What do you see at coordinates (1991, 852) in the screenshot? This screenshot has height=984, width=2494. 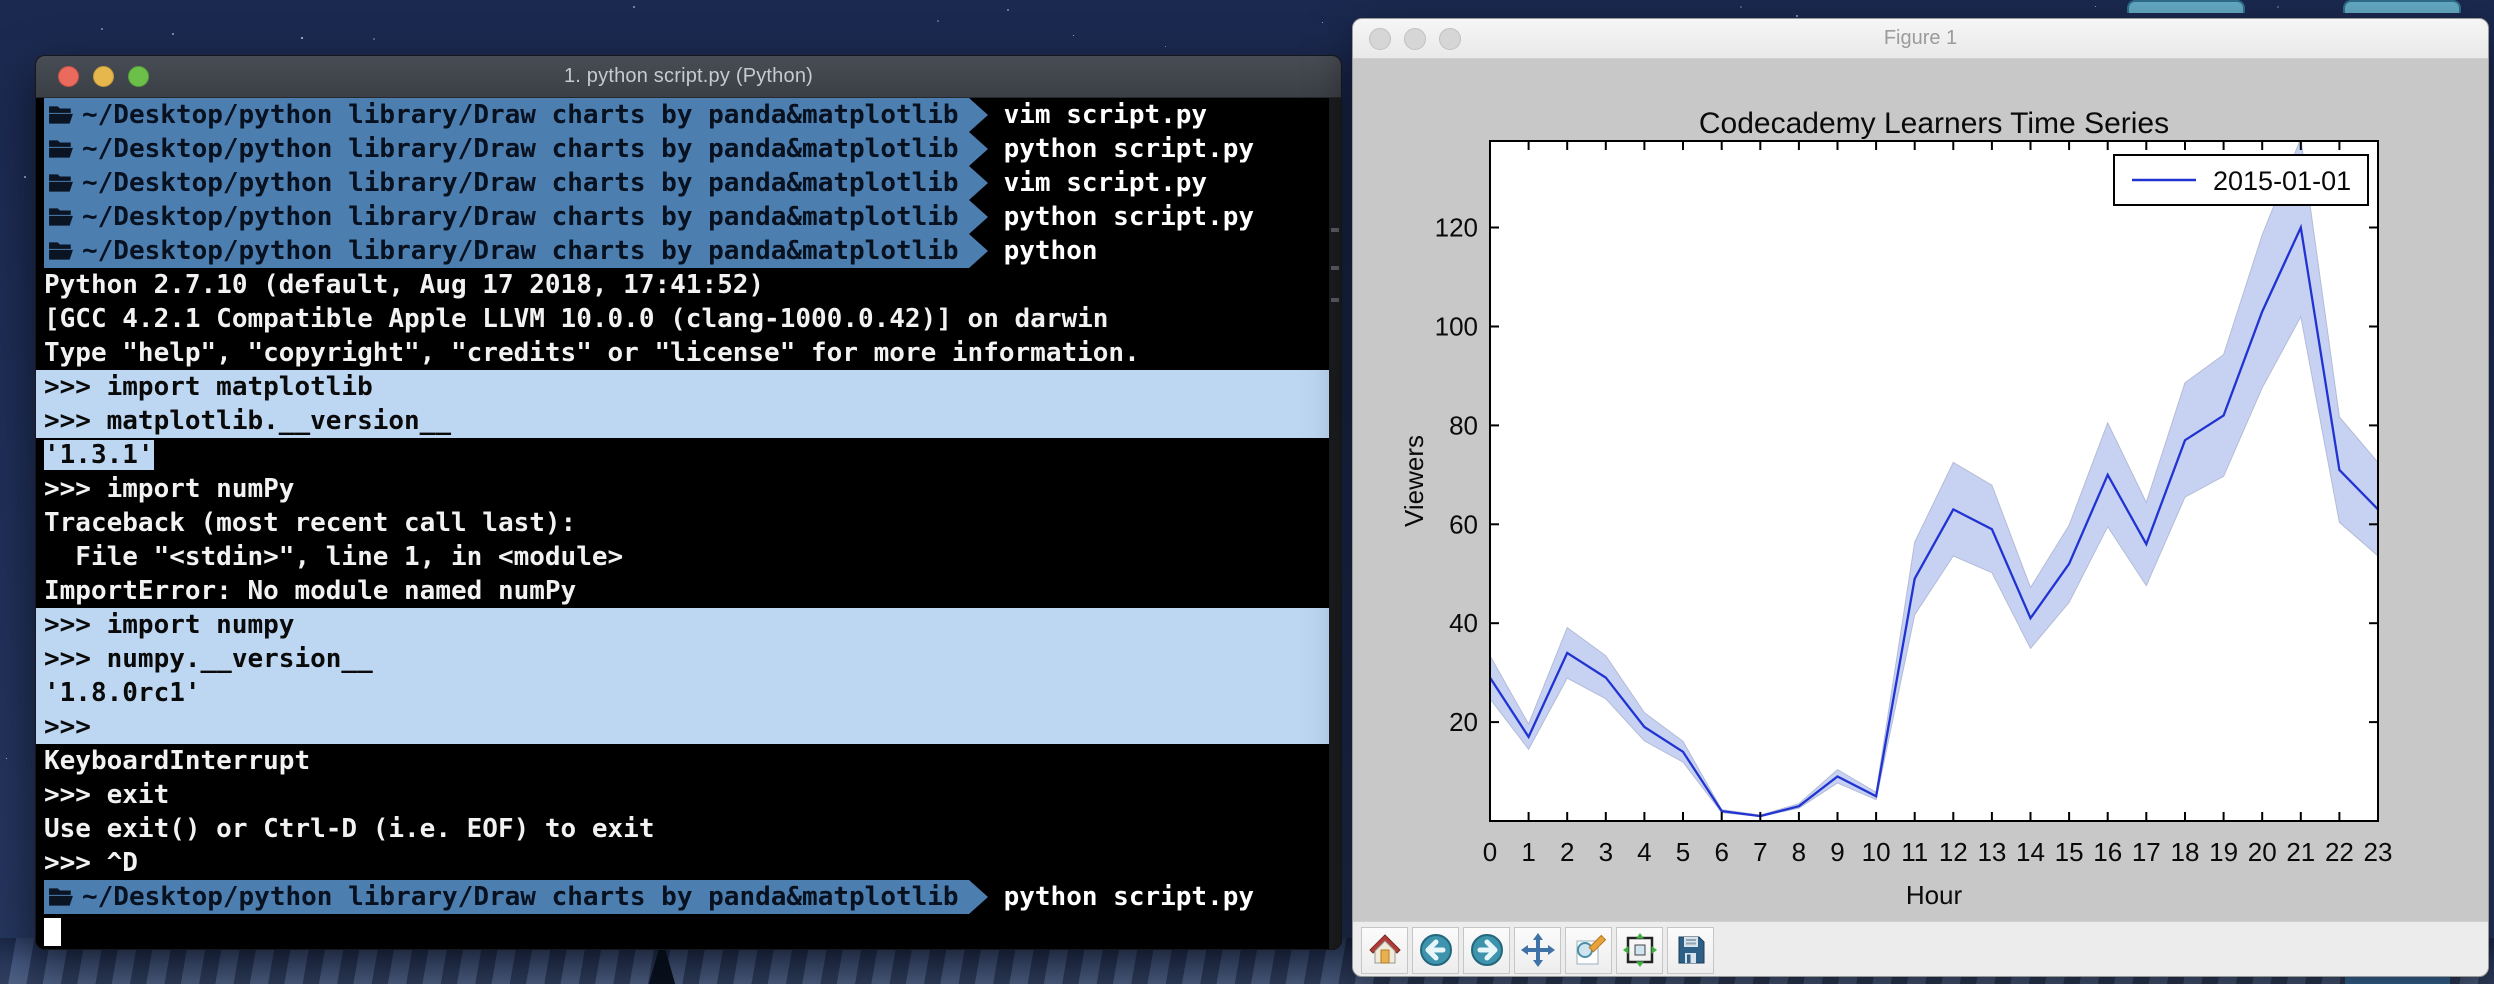 I see `x-tick-label: 13` at bounding box center [1991, 852].